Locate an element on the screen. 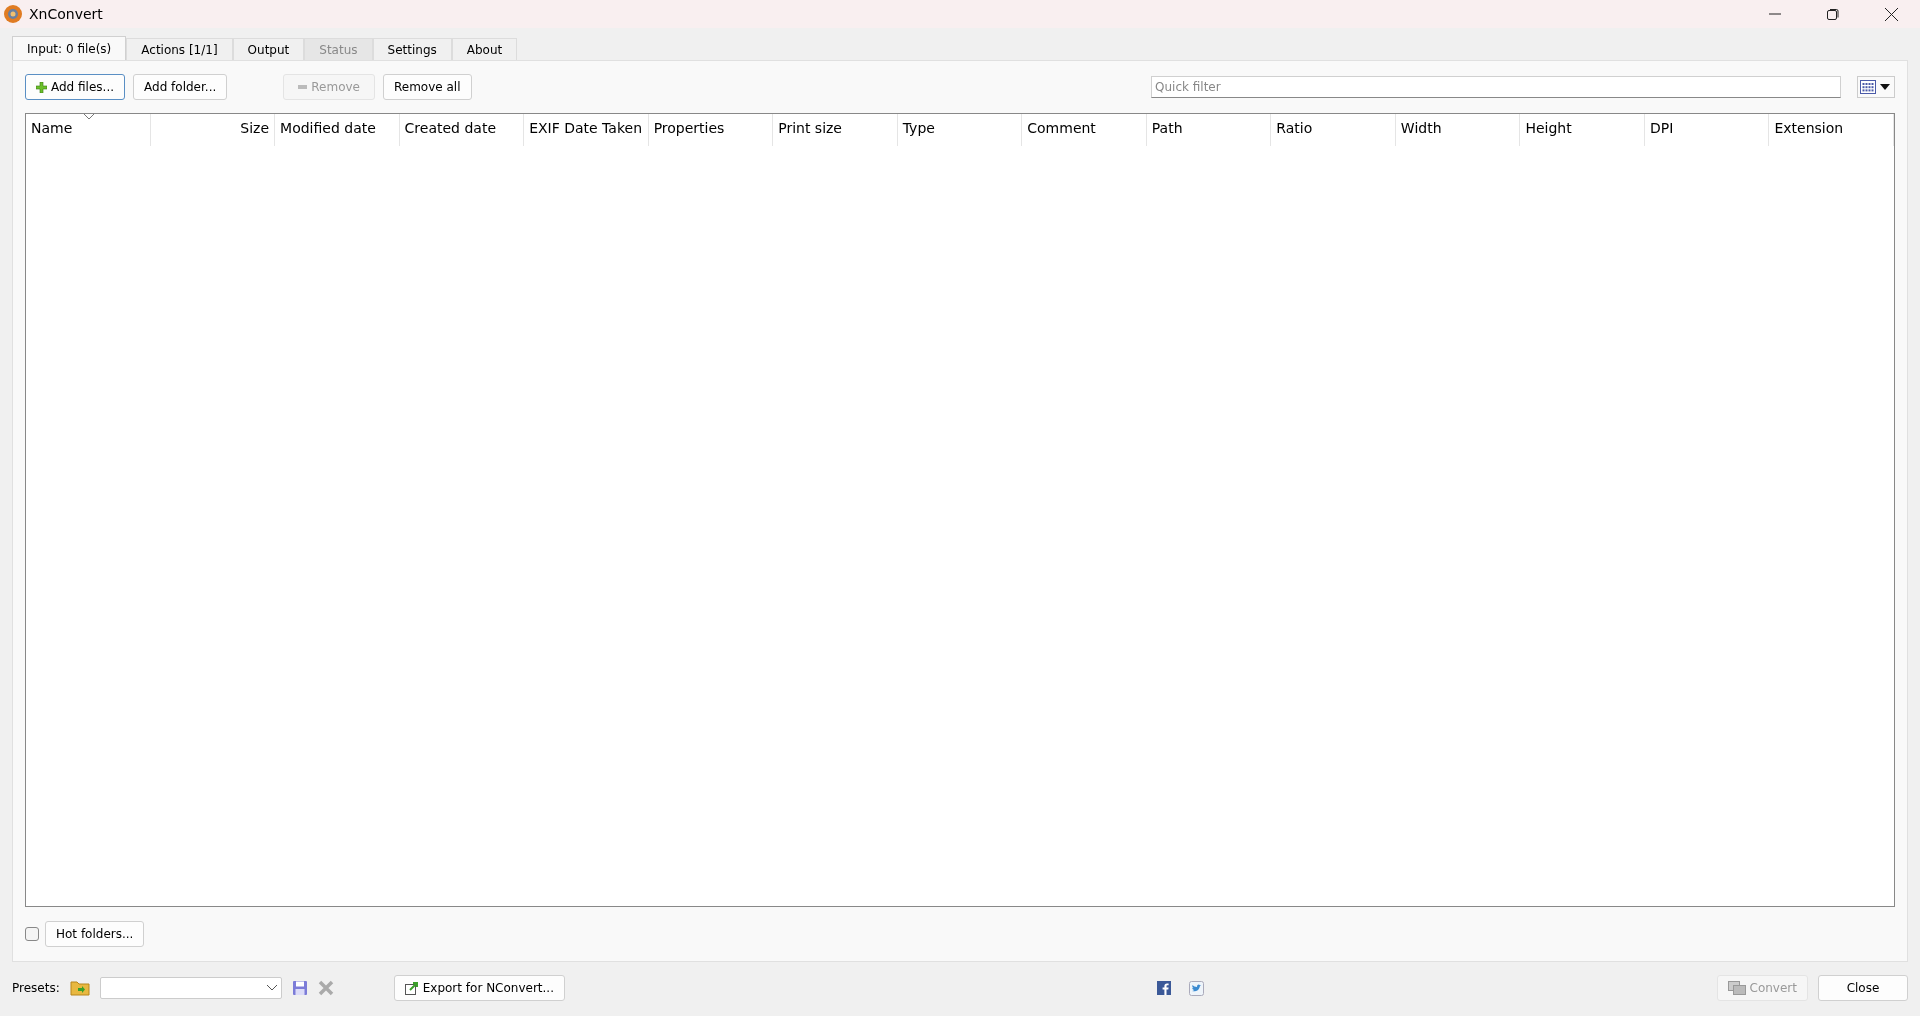  minus-icon is located at coordinates (303, 87).